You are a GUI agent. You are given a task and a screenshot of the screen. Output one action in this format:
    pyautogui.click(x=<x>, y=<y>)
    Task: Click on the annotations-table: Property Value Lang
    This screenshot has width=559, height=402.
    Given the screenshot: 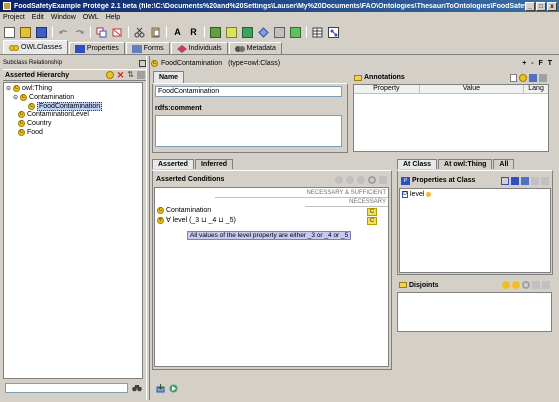 What is the action you would take?
    pyautogui.click(x=451, y=118)
    